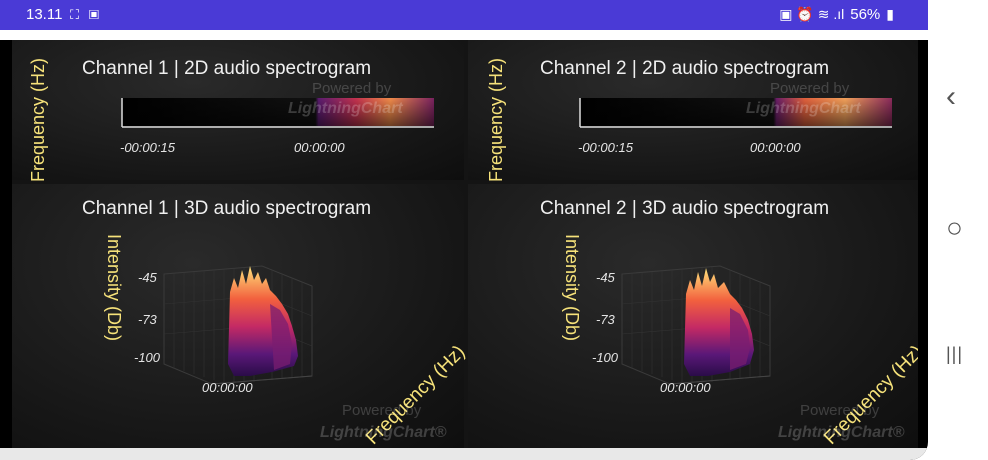 This screenshot has width=988, height=460. I want to click on status-time: 13.11, so click(44, 14).